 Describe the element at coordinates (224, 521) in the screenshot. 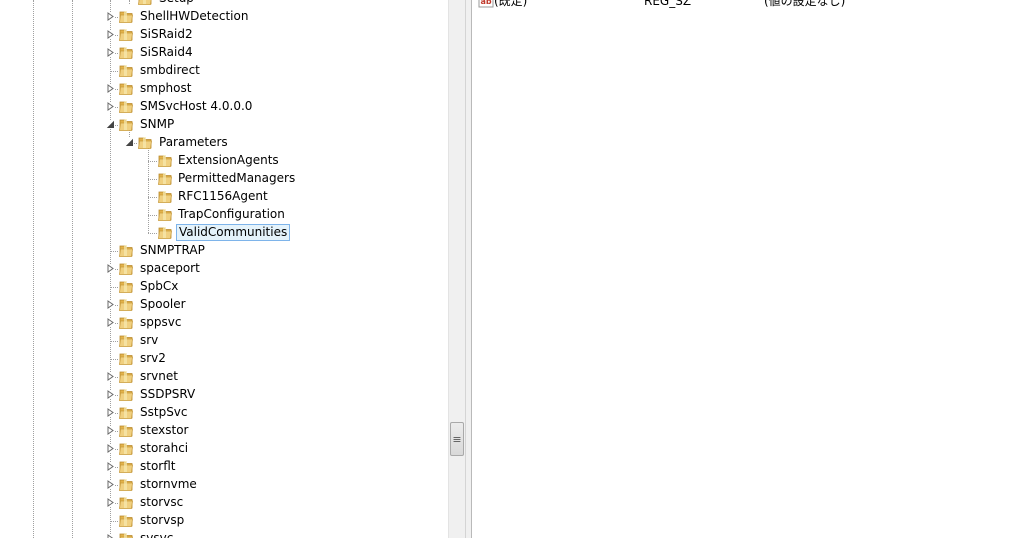

I see `tree-node: storvsp` at that location.